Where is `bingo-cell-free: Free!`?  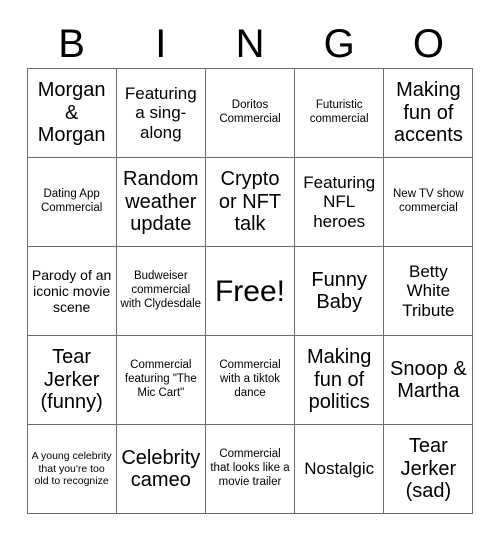 bingo-cell-free: Free! is located at coordinates (250, 291).